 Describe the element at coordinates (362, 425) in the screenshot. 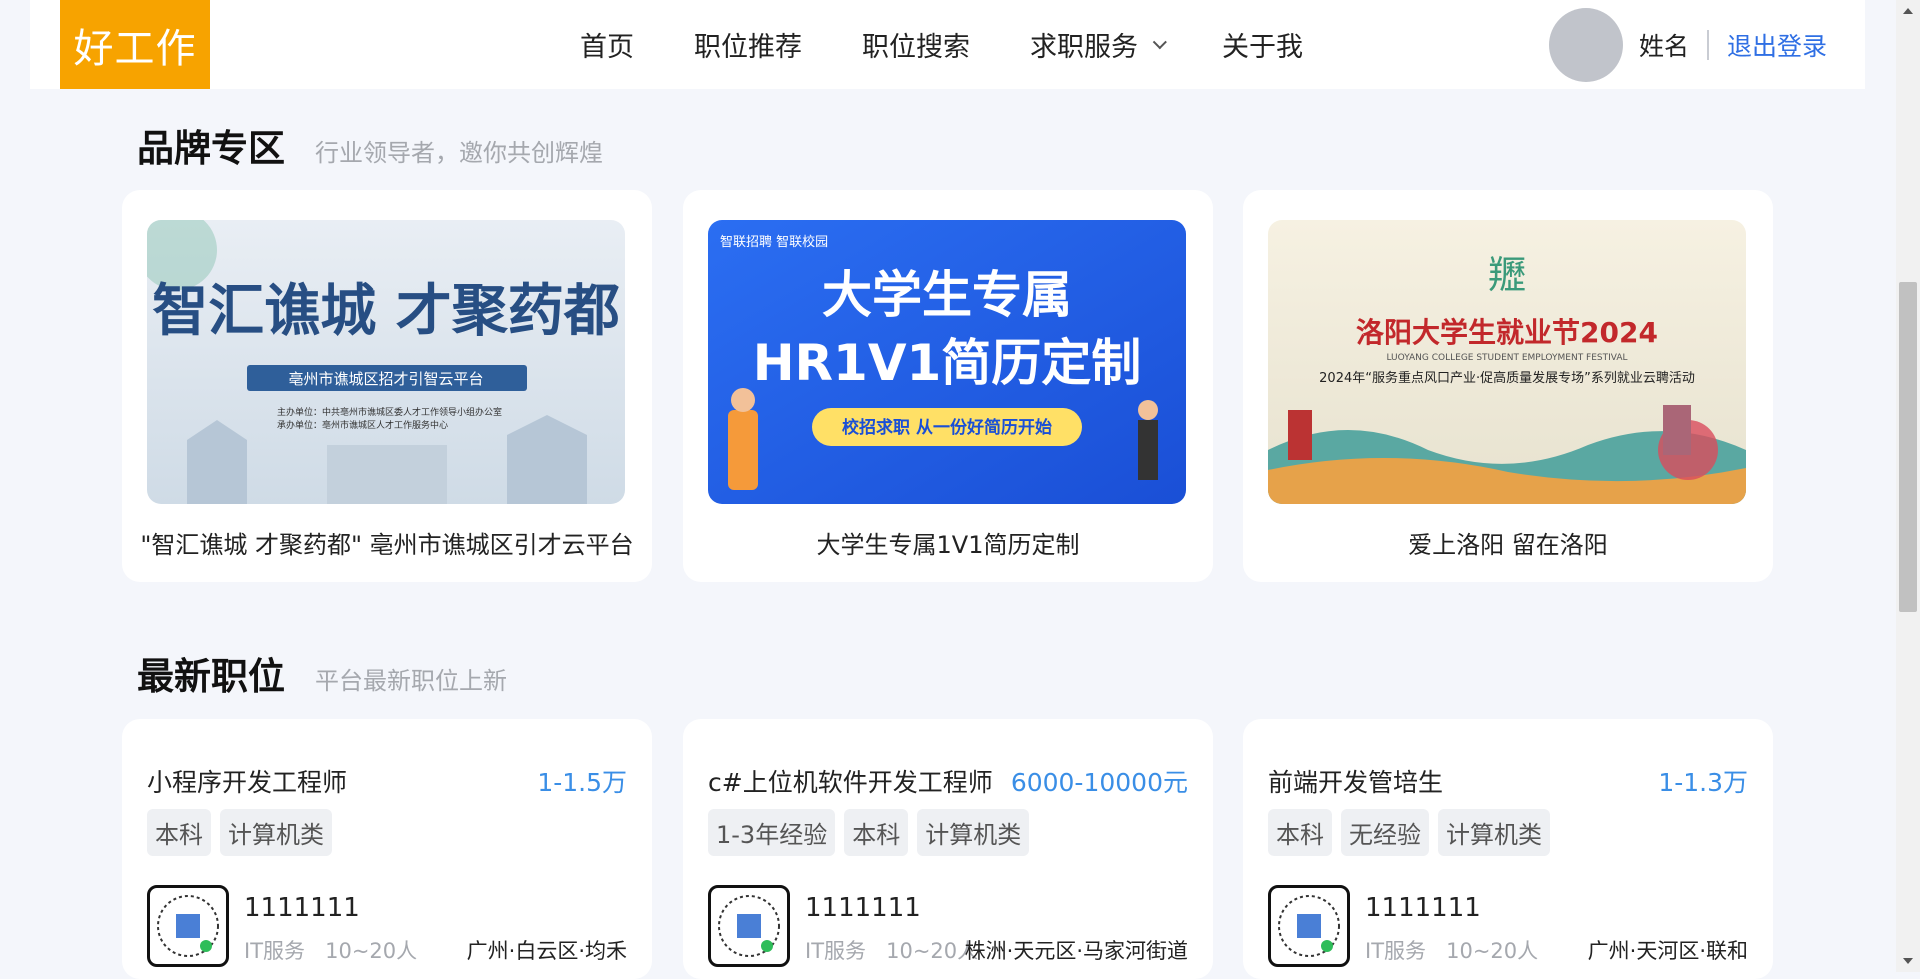

I see `banner-org-text: 承办单位：亳州市谯城区人才工作服务中心` at that location.